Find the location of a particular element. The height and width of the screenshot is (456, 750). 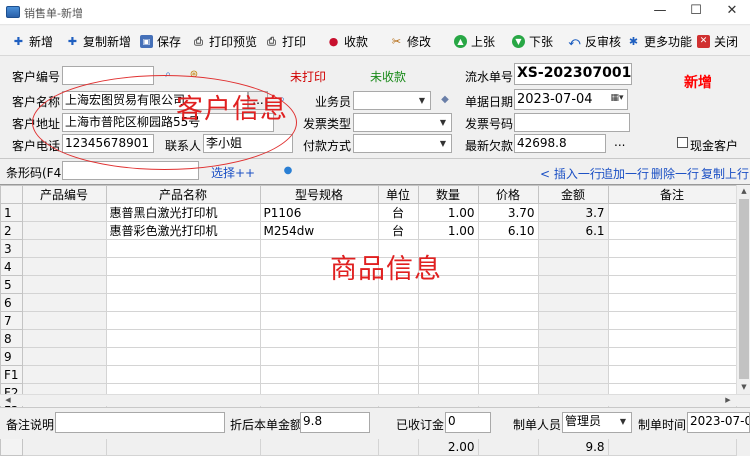

maker-select: 管理员 ▼ is located at coordinates (597, 422).